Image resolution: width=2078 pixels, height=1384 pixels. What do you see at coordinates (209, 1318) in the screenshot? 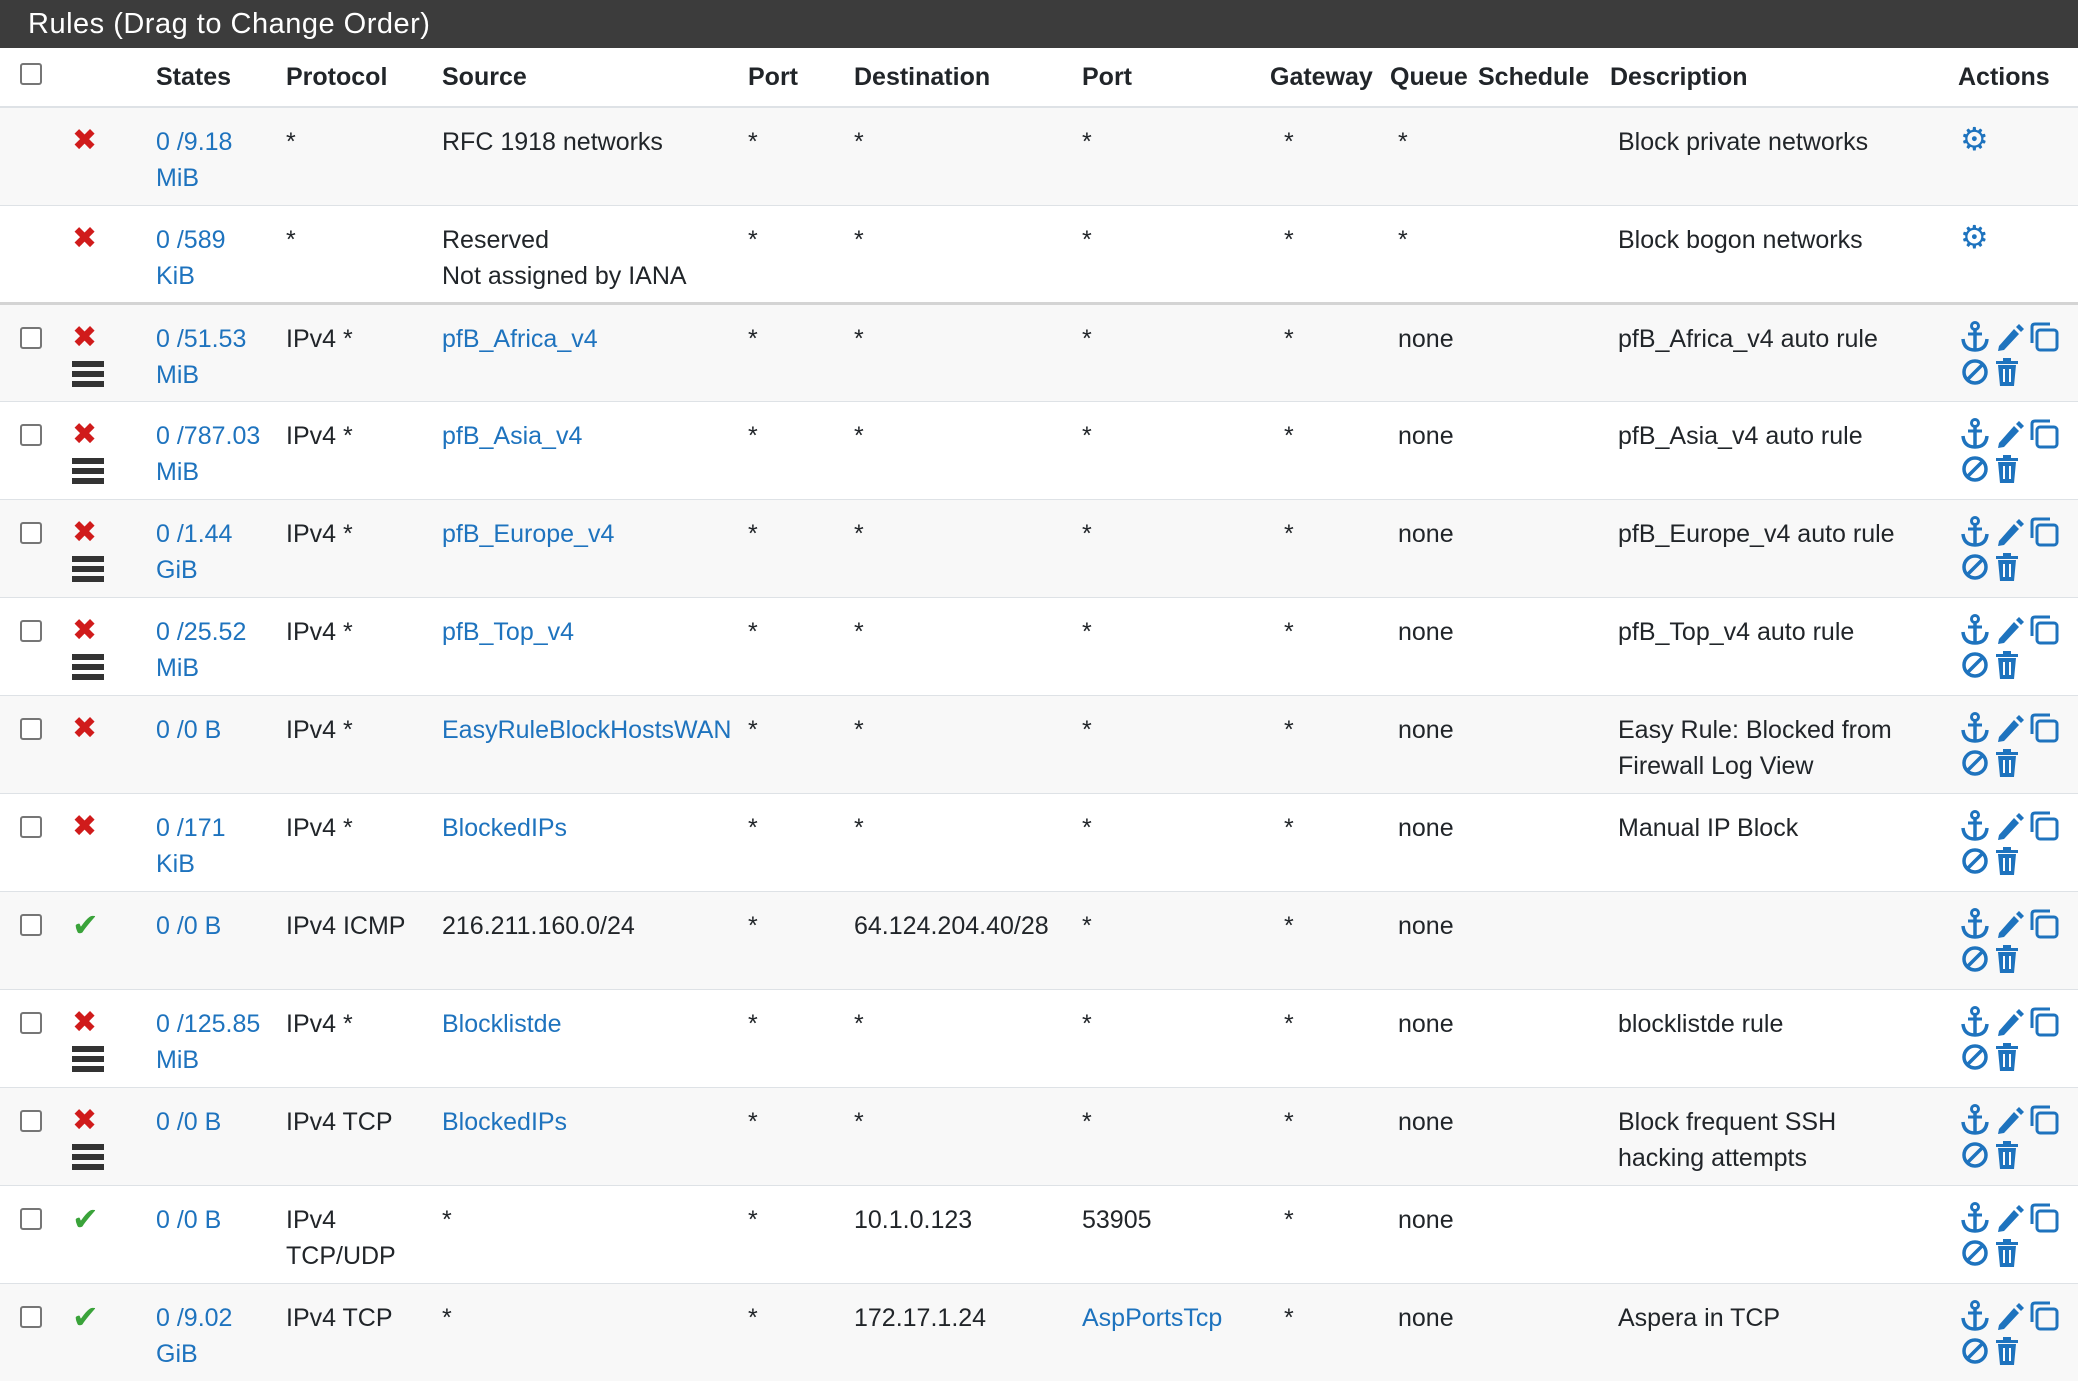
I see `states-count: 0 /9.02` at bounding box center [209, 1318].